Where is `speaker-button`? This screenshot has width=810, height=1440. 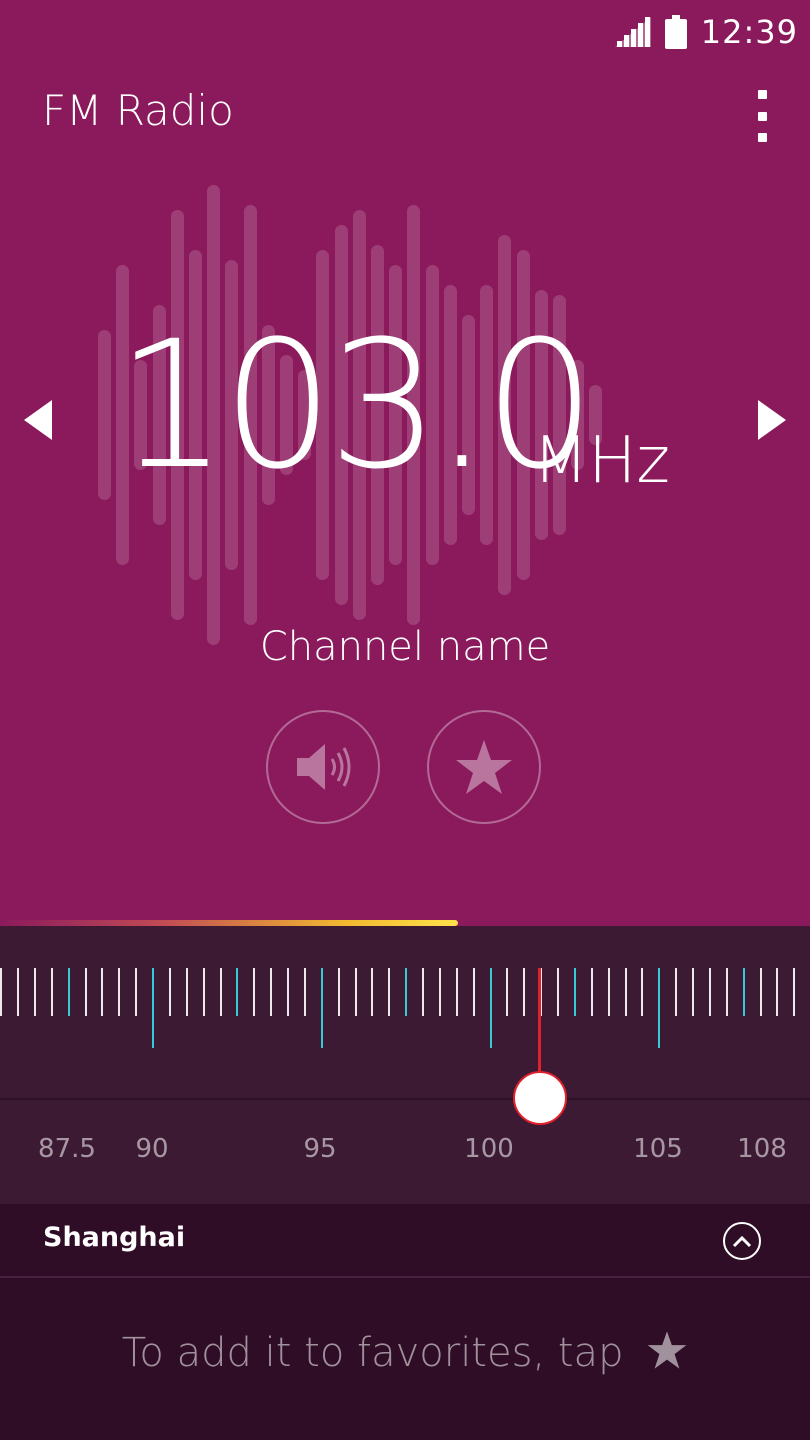 speaker-button is located at coordinates (323, 767).